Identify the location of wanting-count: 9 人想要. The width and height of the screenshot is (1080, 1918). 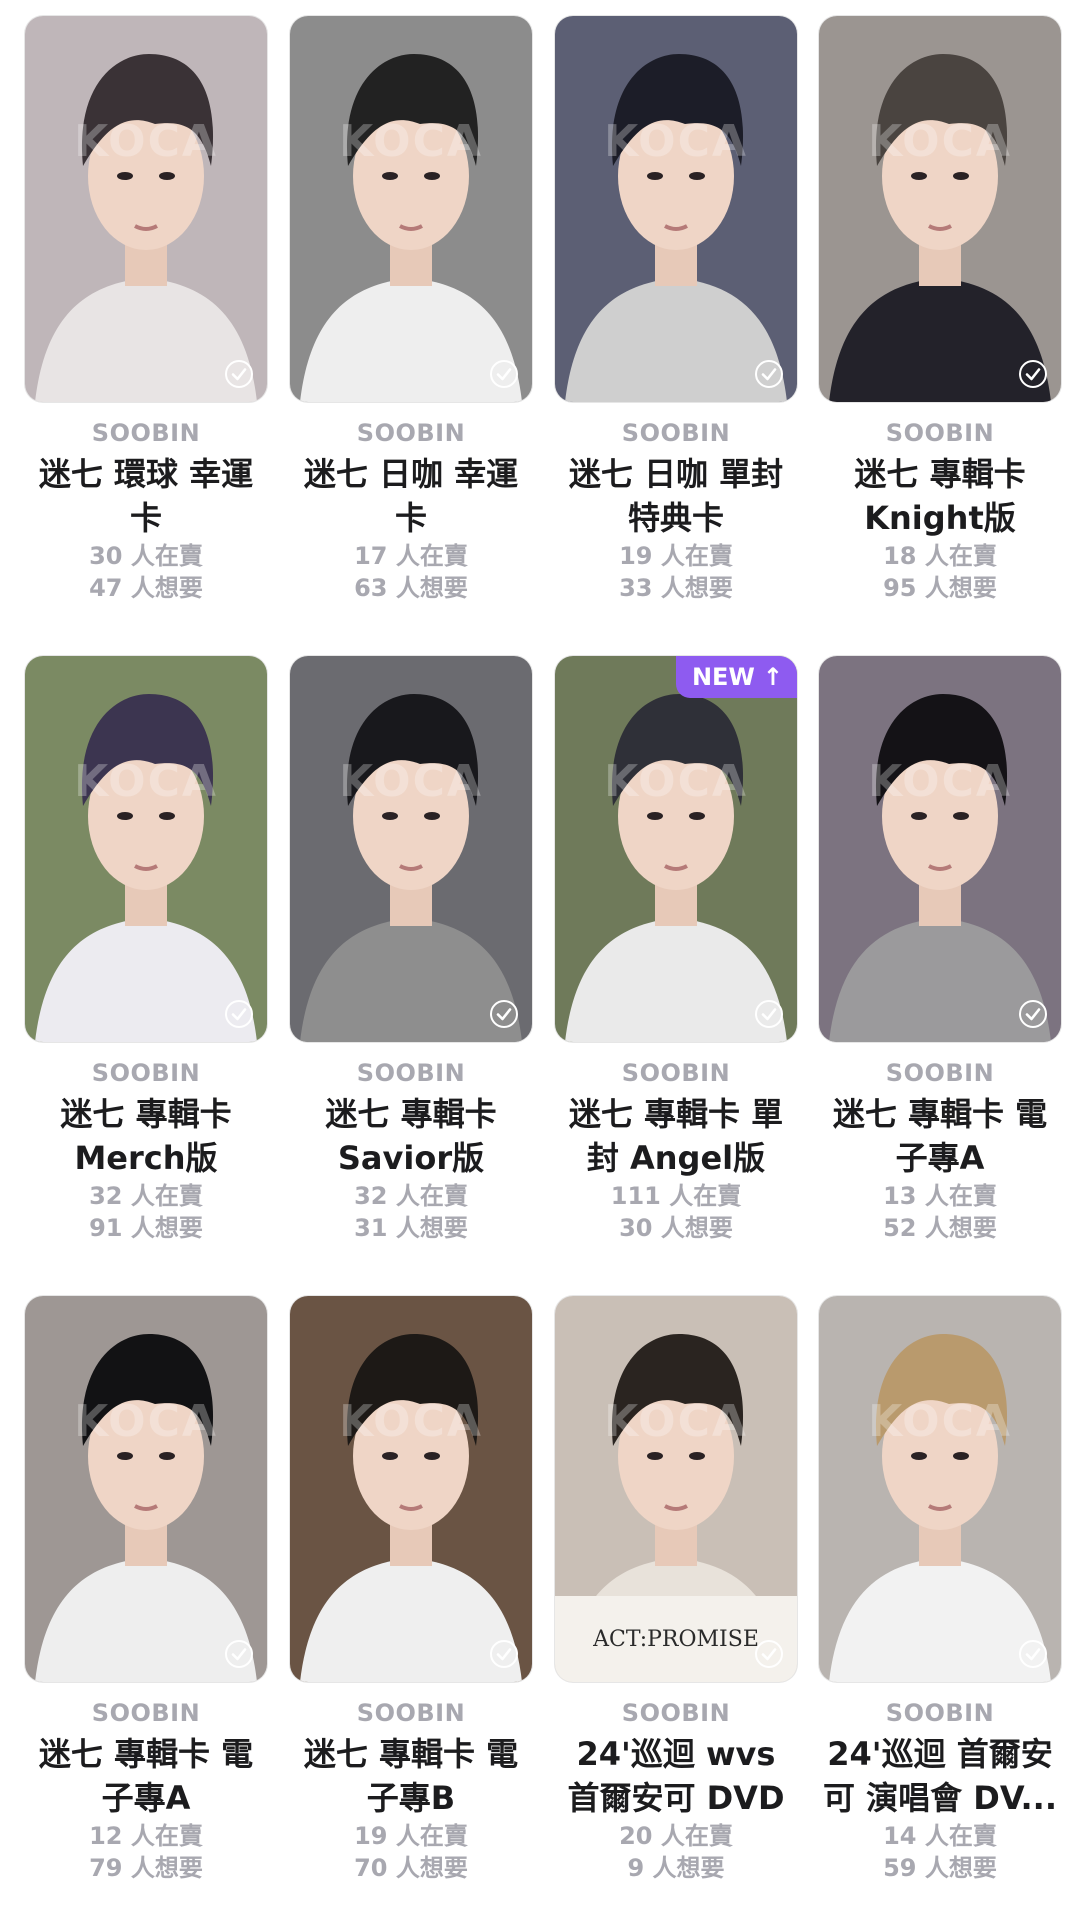
(676, 1868).